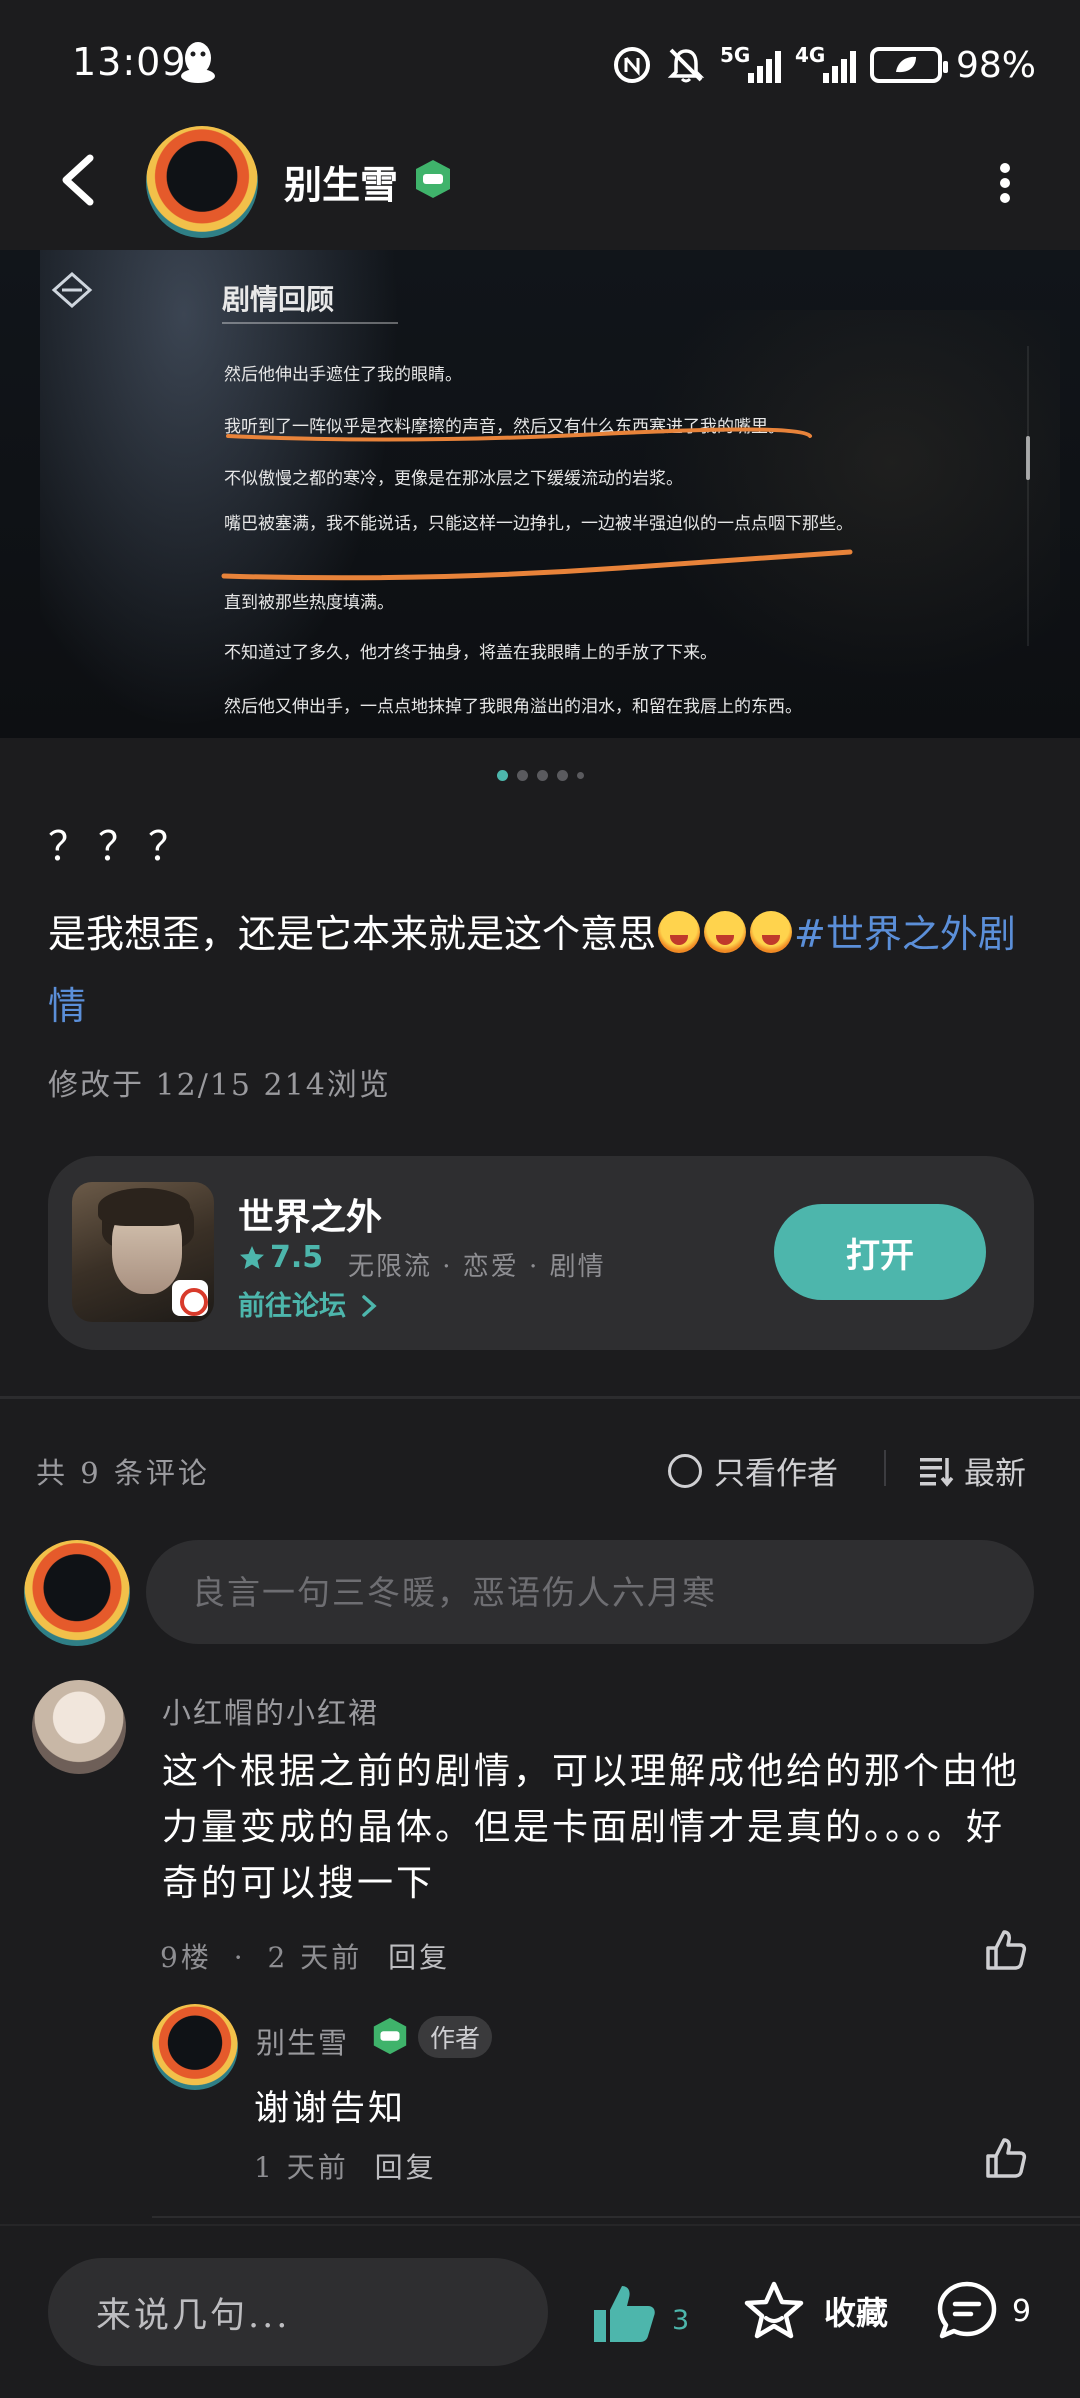 Image resolution: width=1080 pixels, height=2398 pixels. Describe the element at coordinates (301, 2167) in the screenshot. I see `reply-time: 1 天前` at that location.